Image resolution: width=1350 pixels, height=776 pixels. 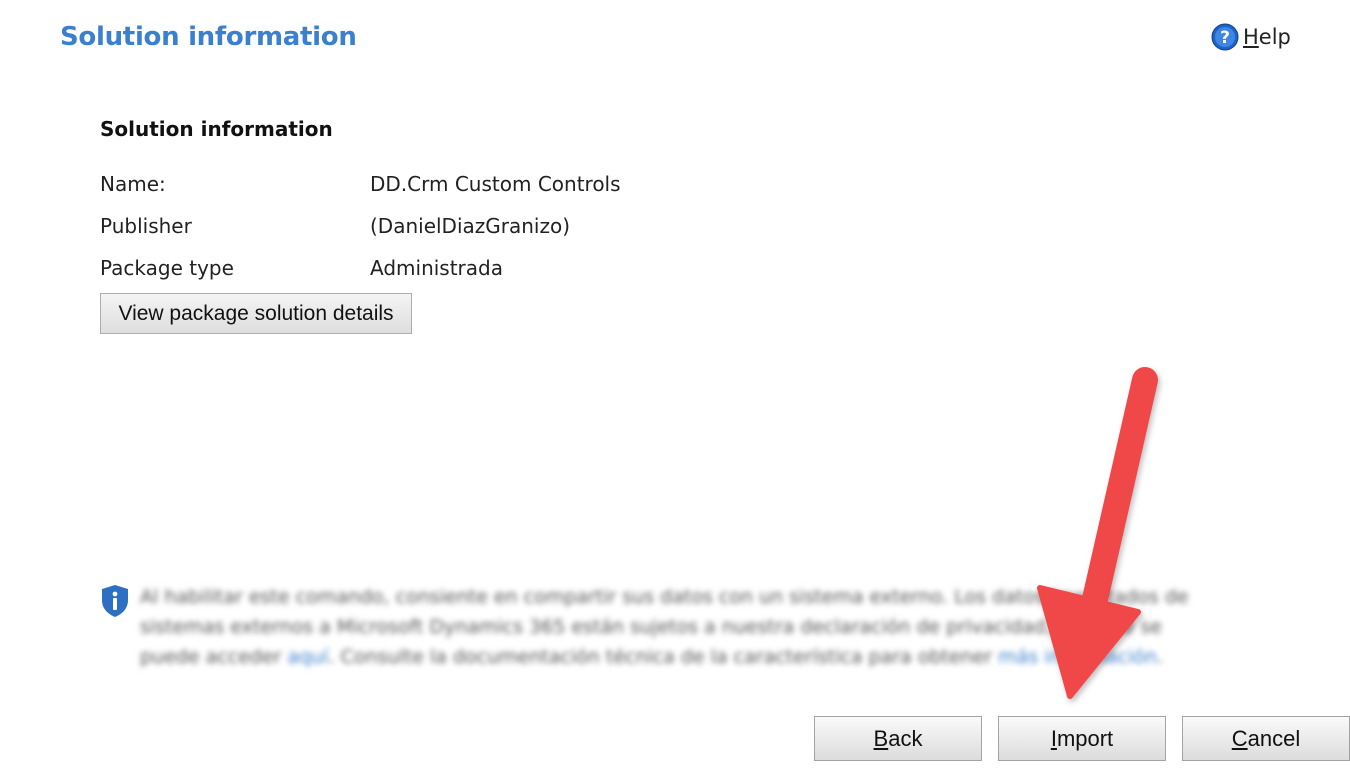 I want to click on package-type-label: Package type, so click(x=167, y=268).